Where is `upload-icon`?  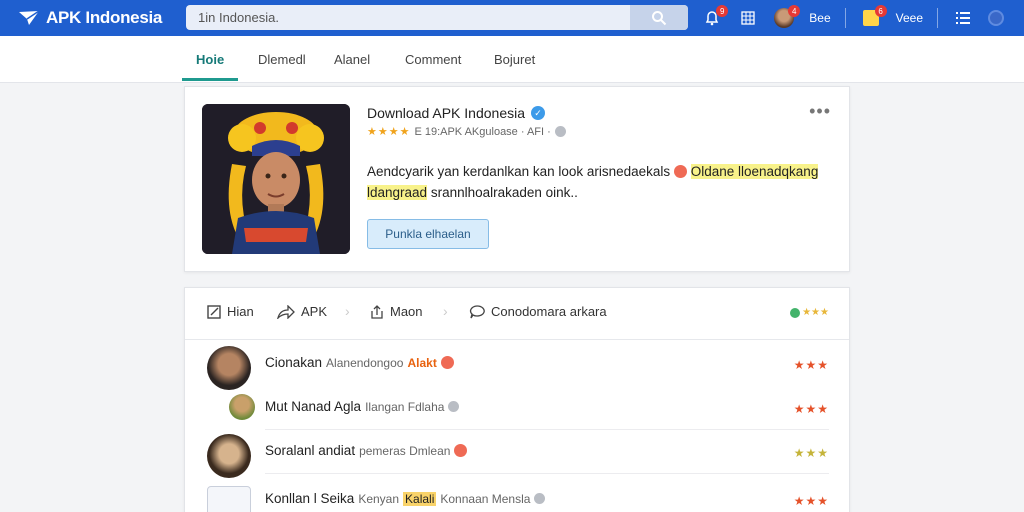
upload-icon is located at coordinates (377, 311).